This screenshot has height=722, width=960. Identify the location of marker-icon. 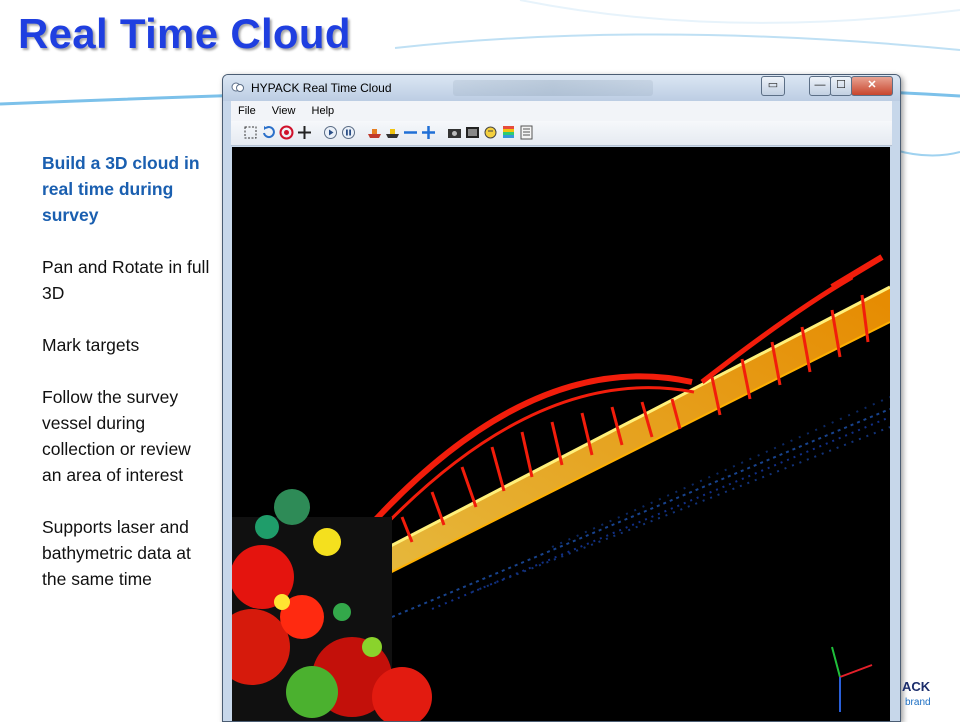
(490, 132).